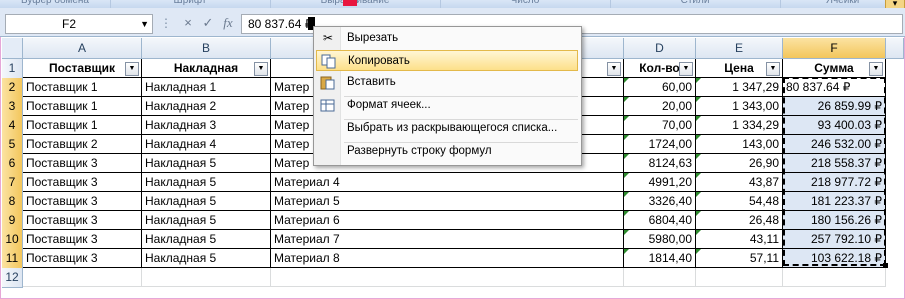  What do you see at coordinates (739, 239) in the screenshot?
I see `table-cell: 43,11` at bounding box center [739, 239].